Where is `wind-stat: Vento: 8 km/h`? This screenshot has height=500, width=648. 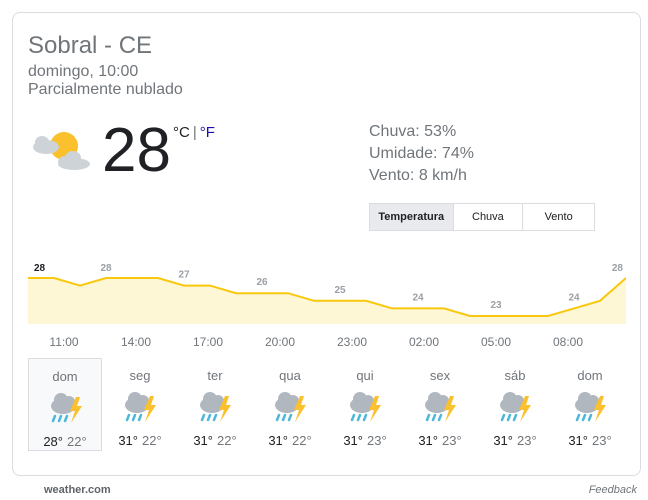 wind-stat: Vento: 8 km/h is located at coordinates (418, 175).